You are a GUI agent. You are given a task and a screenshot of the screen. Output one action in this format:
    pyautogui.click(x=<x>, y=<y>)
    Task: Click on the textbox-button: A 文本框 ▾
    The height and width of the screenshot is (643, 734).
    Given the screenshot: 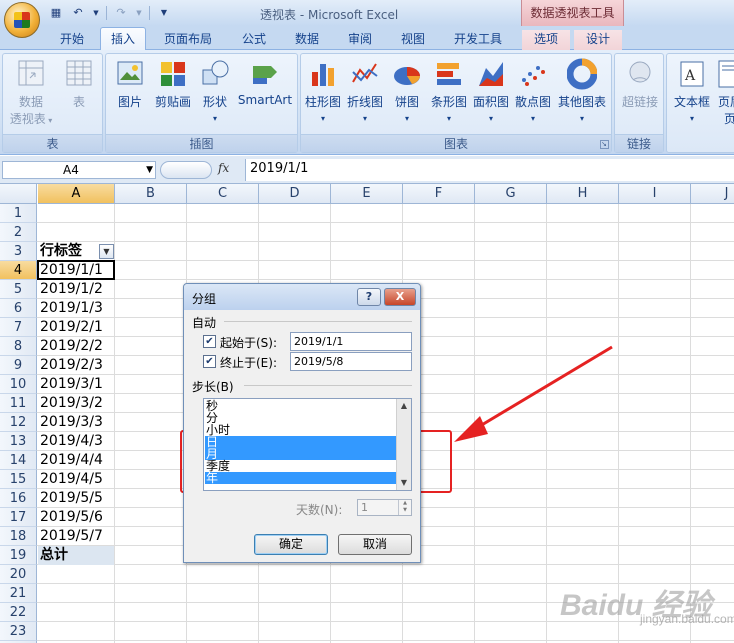 What is the action you would take?
    pyautogui.click(x=692, y=91)
    